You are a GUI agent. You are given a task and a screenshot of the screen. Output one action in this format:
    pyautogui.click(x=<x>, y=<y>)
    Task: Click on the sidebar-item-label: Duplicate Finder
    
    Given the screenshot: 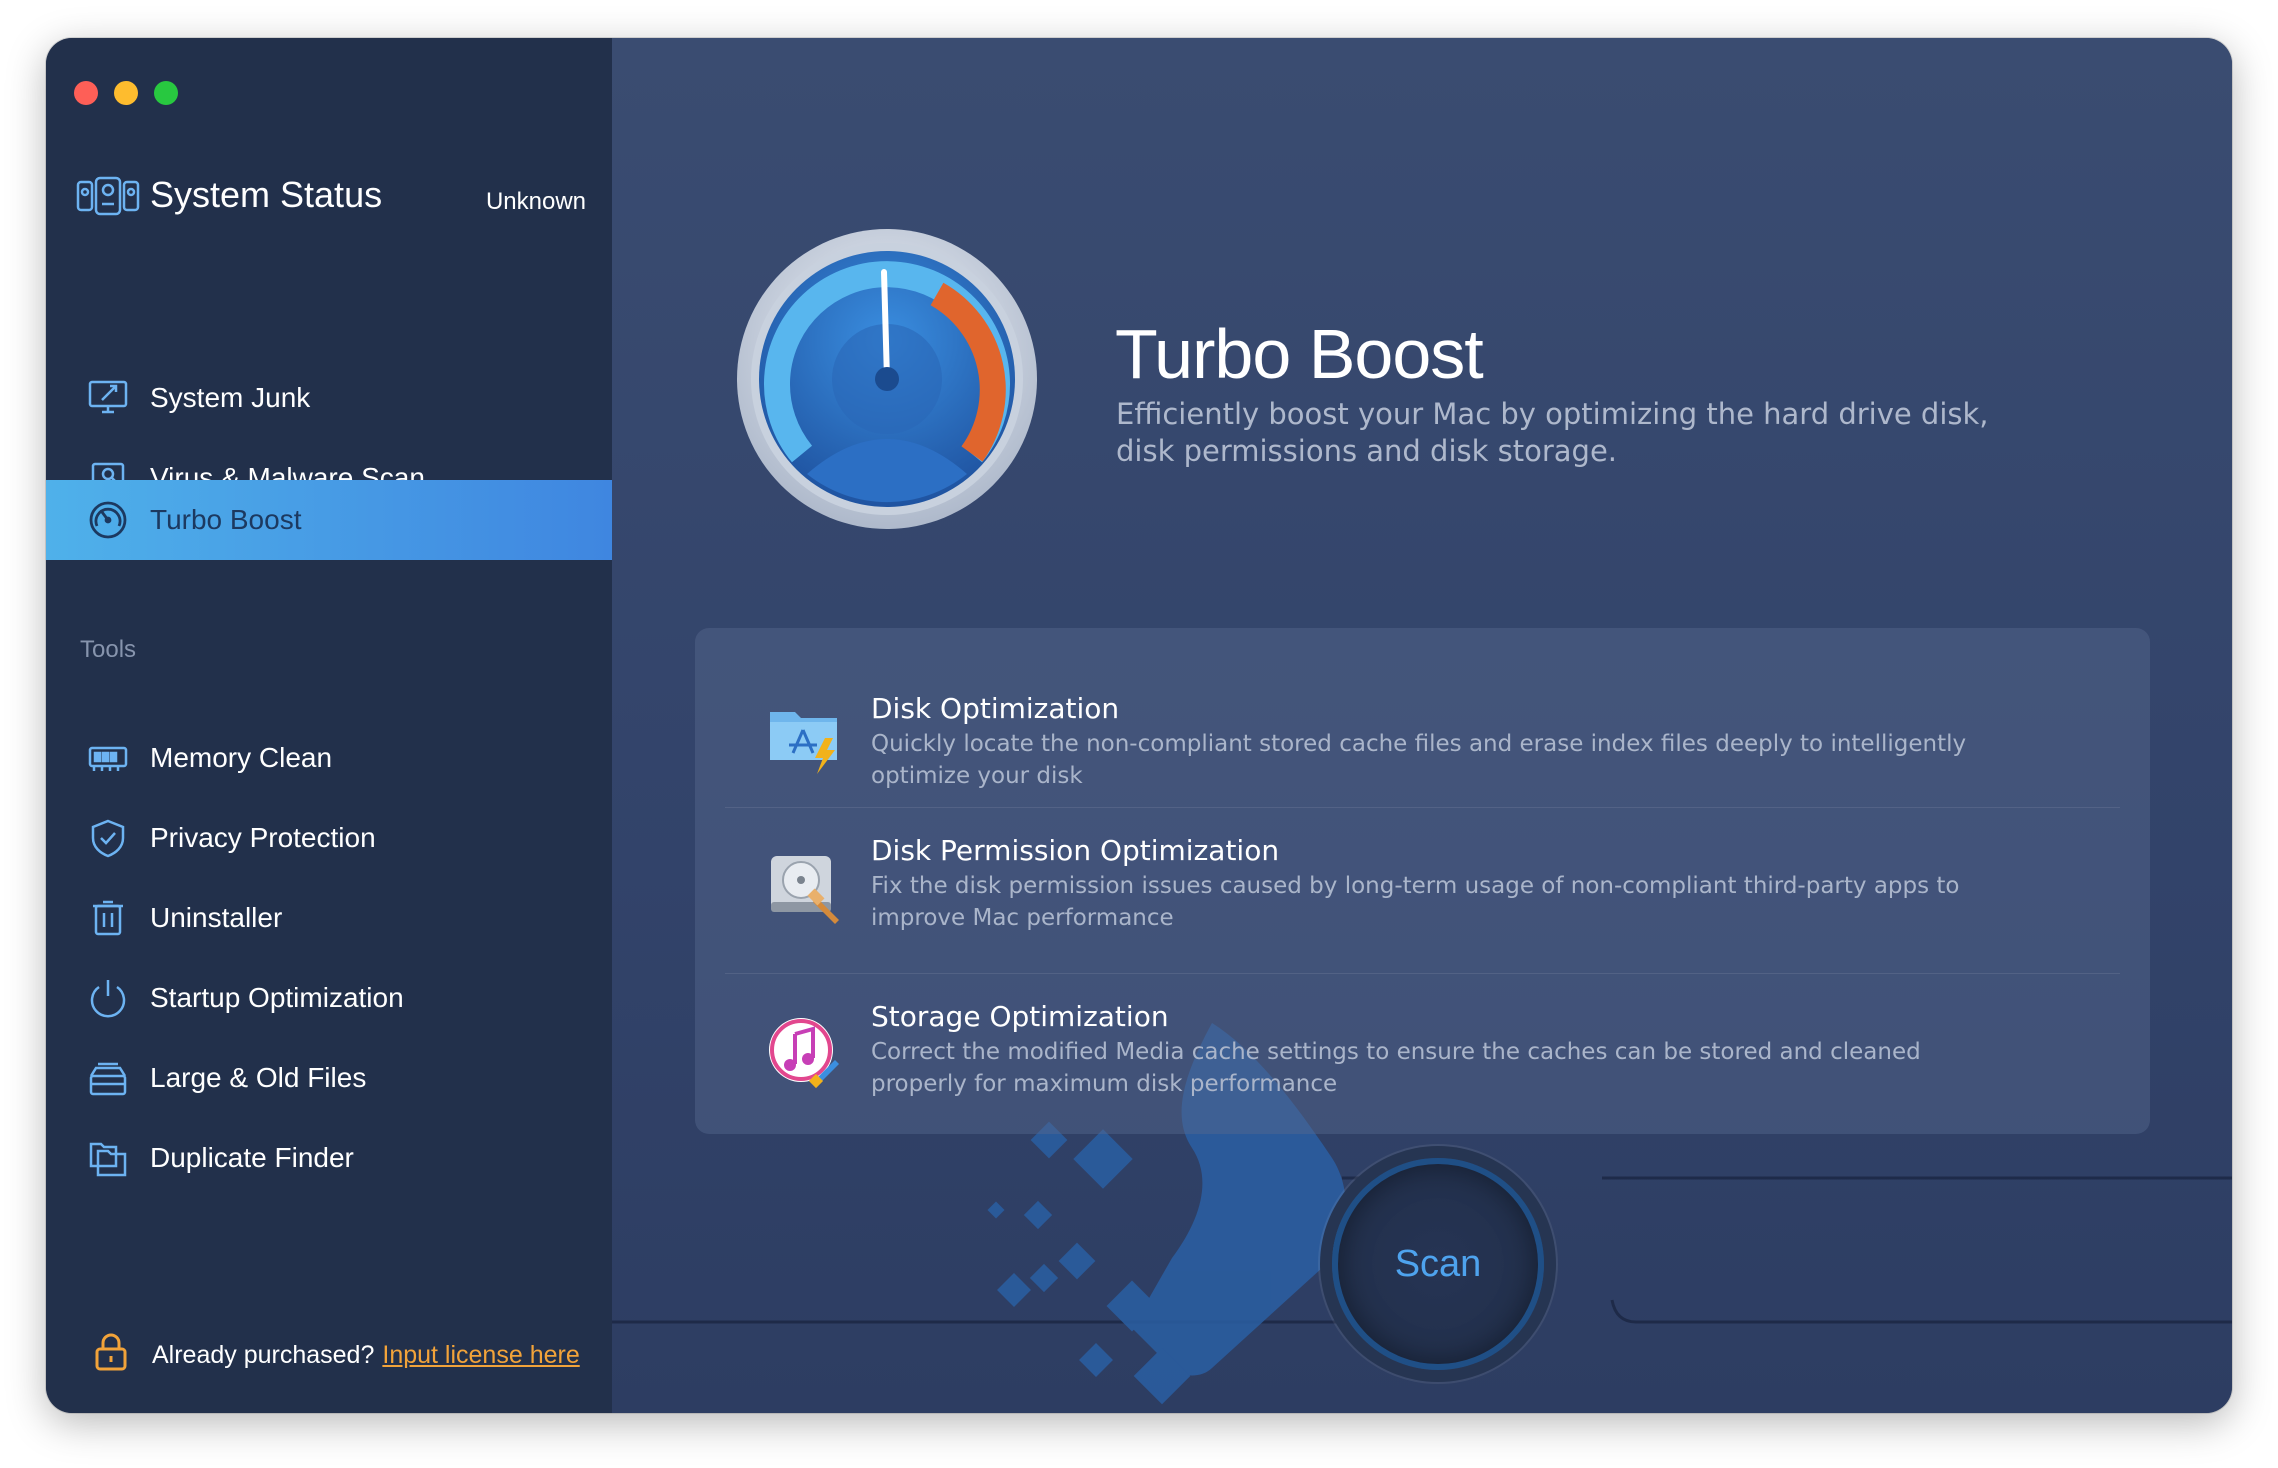 What is the action you would take?
    pyautogui.click(x=252, y=1157)
    